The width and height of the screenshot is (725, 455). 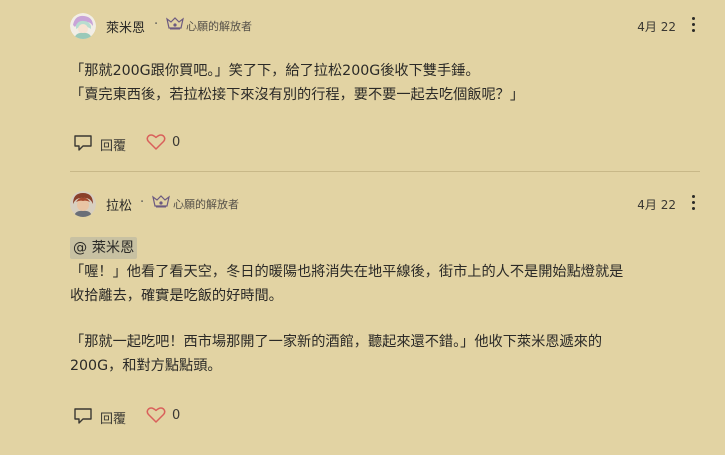 I want to click on comment-line: 「那就200G跟你買吧。」笑了下，給了拉松200G後收下雙手錘。, so click(x=275, y=71).